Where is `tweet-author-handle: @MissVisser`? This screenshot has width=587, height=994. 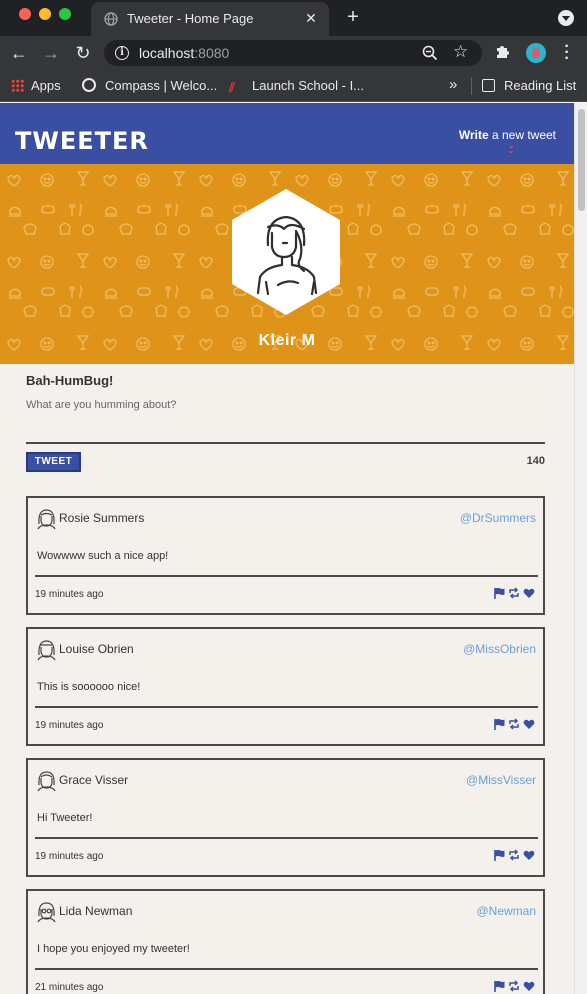 tweet-author-handle: @MissVisser is located at coordinates (501, 780).